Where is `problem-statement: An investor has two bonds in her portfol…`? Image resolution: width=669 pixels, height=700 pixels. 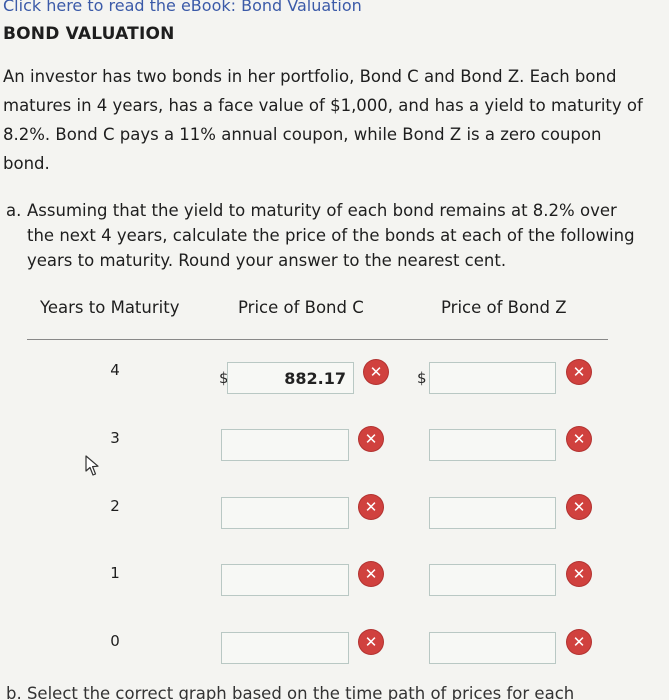 problem-statement: An investor has two bonds in her portfol… is located at coordinates (323, 120).